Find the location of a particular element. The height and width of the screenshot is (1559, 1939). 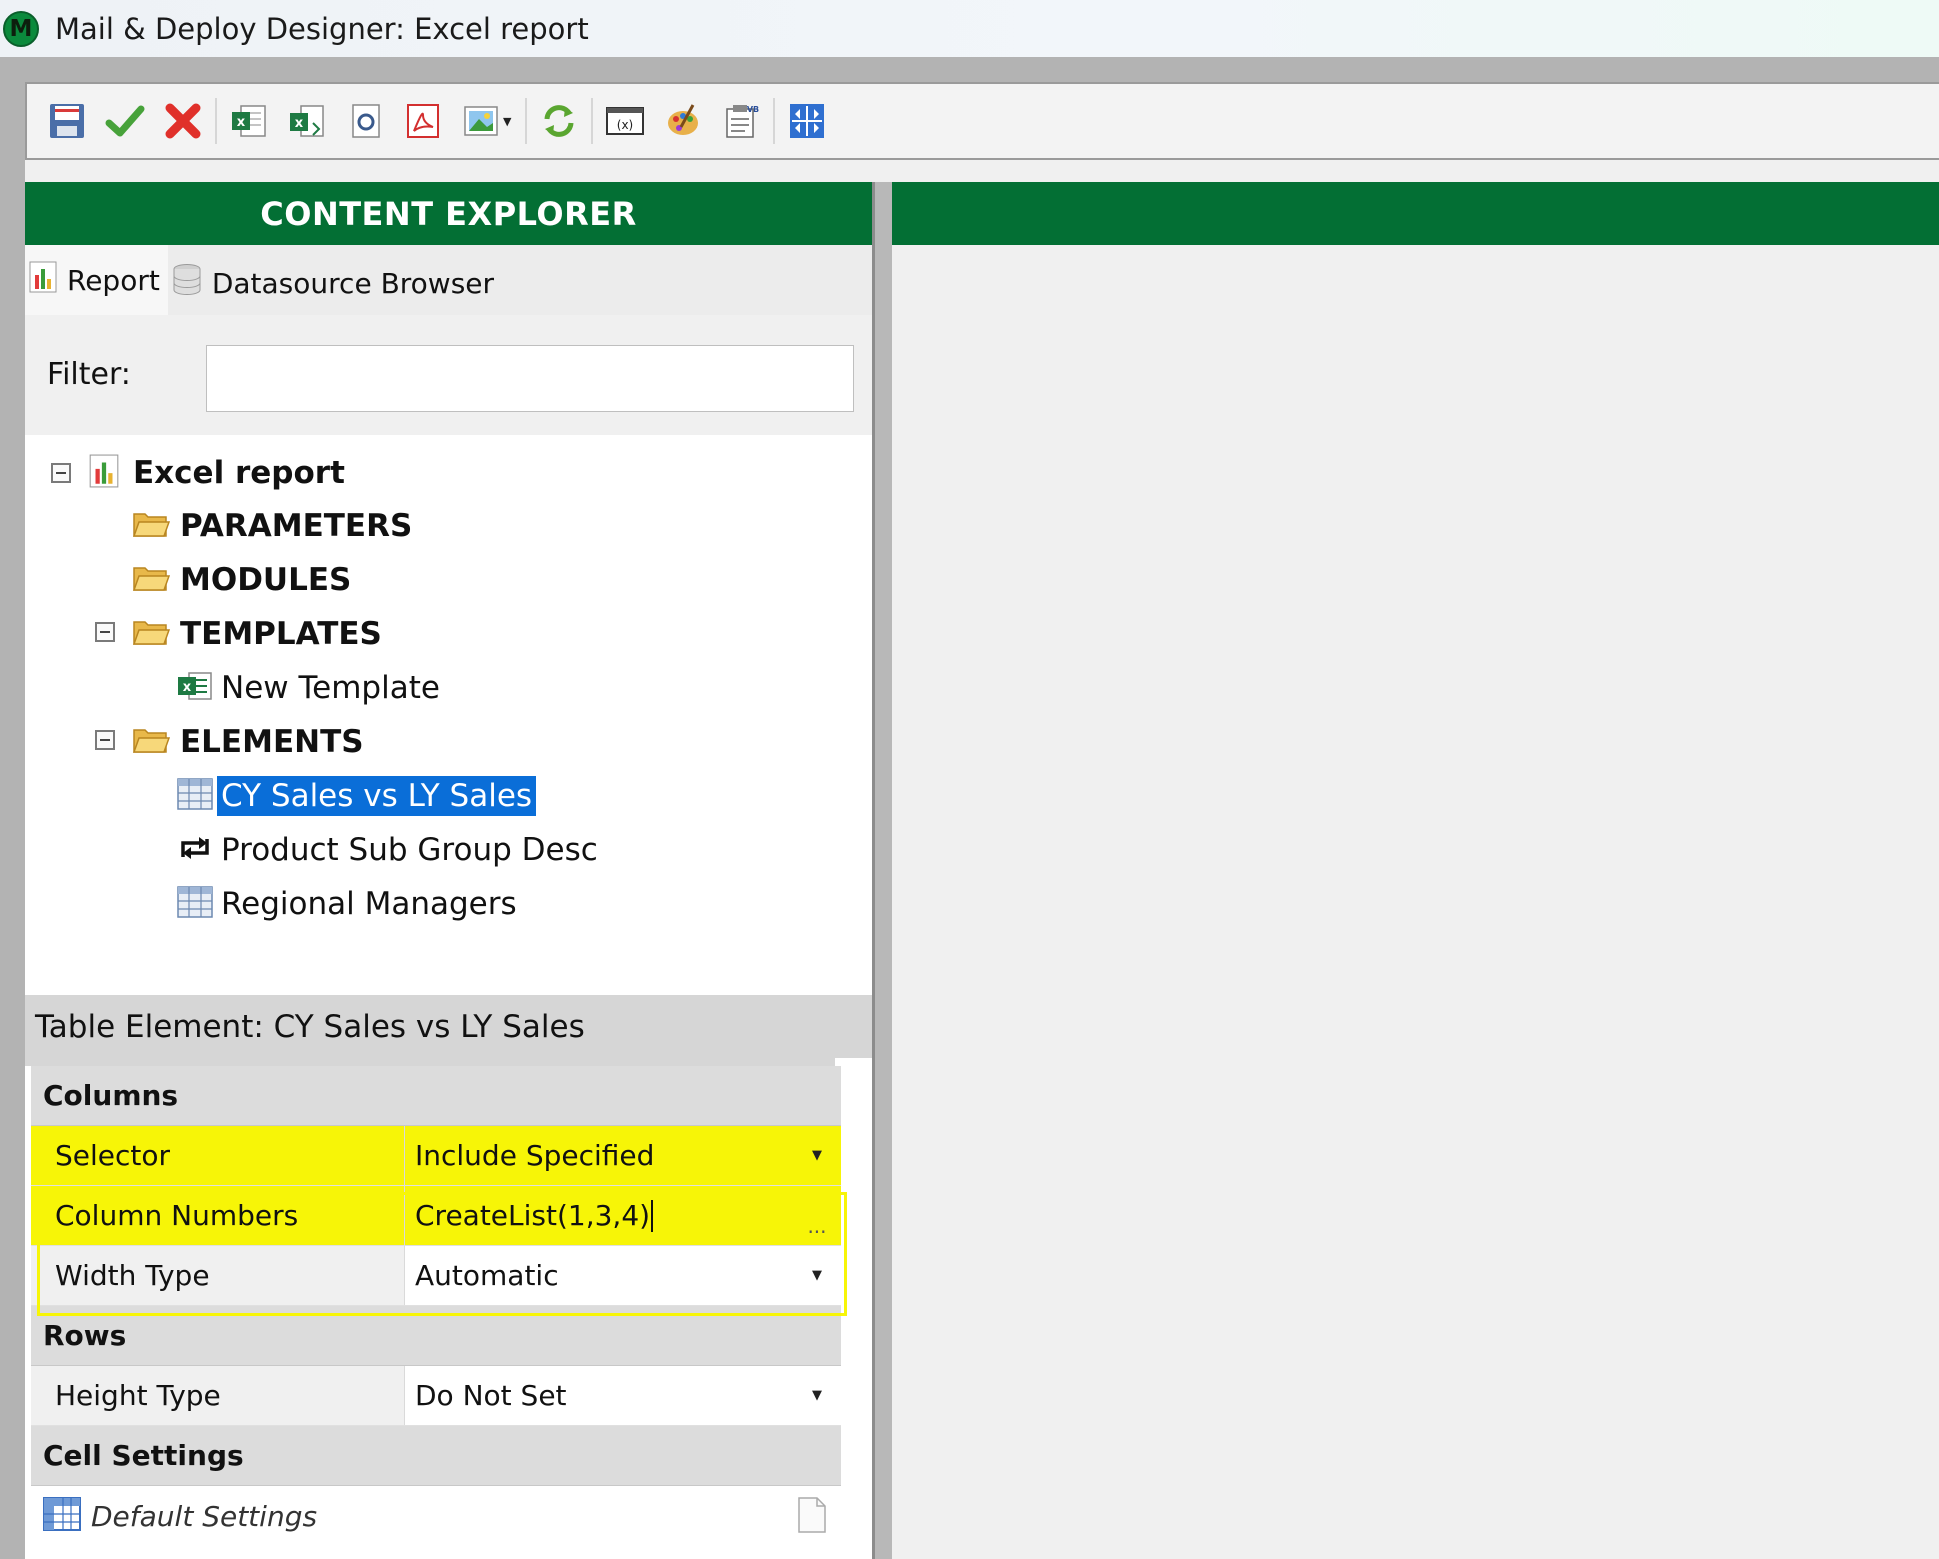

height-type-dropdown: Do Not Set ▼ is located at coordinates (623, 1395).